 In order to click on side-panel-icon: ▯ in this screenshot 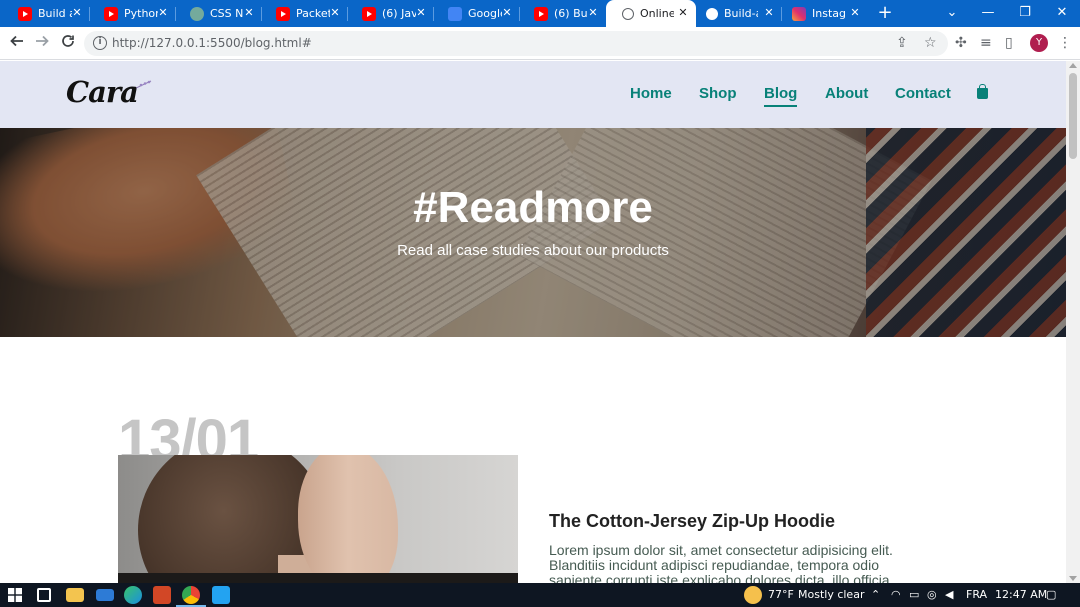, I will do `click(1009, 43)`.